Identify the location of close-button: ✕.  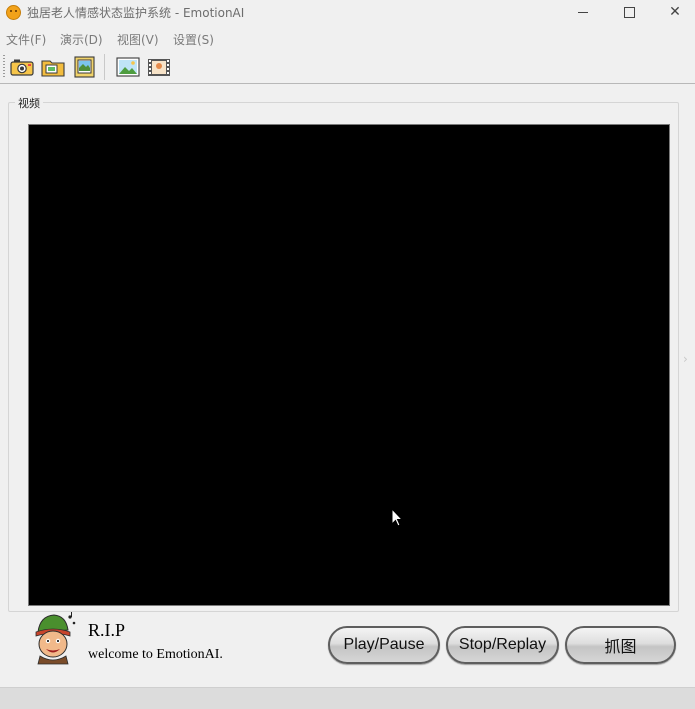
(673, 12).